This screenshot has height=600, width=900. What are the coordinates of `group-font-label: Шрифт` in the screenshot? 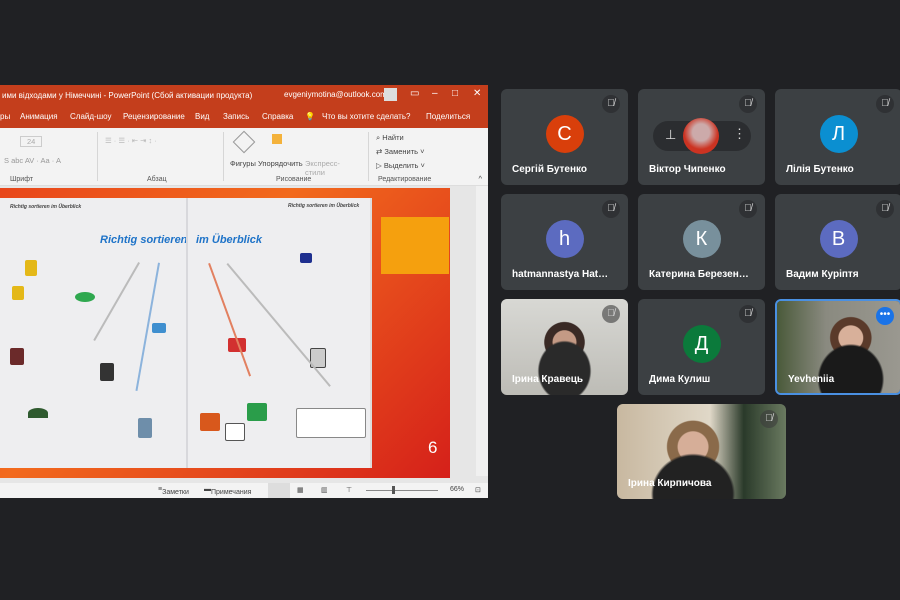 It's located at (22, 179).